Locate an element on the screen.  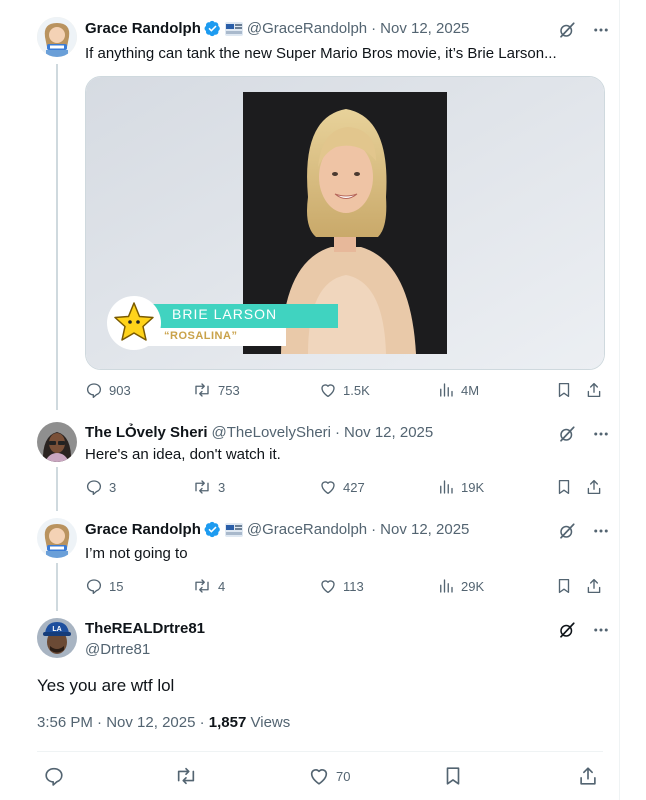
repost-count: 753 is located at coordinates (229, 390).